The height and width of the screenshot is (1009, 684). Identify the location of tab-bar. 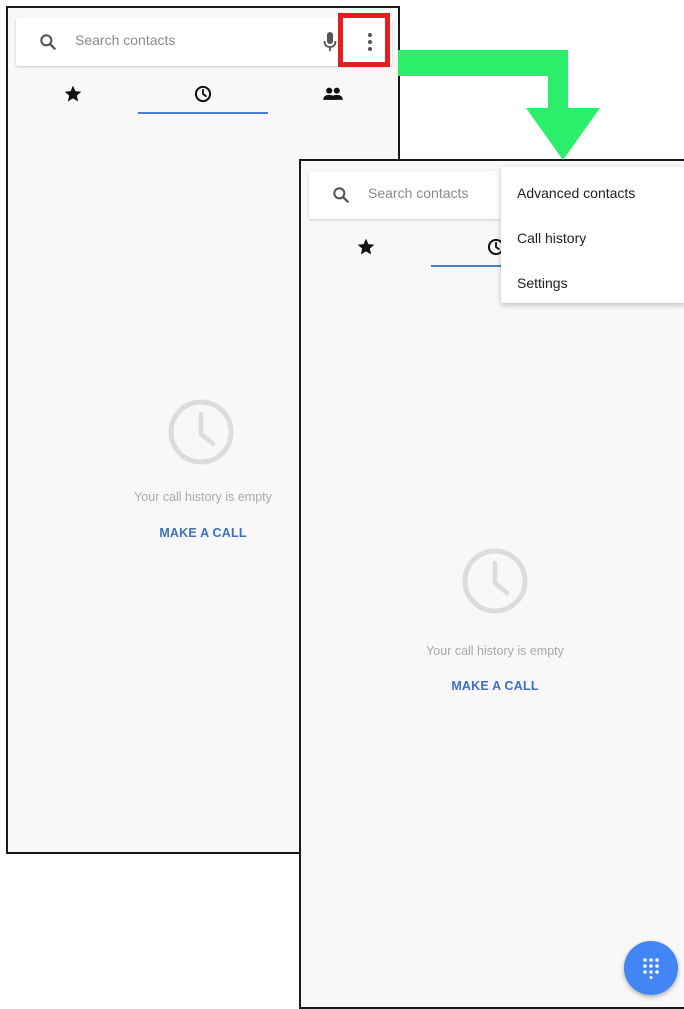
(203, 94).